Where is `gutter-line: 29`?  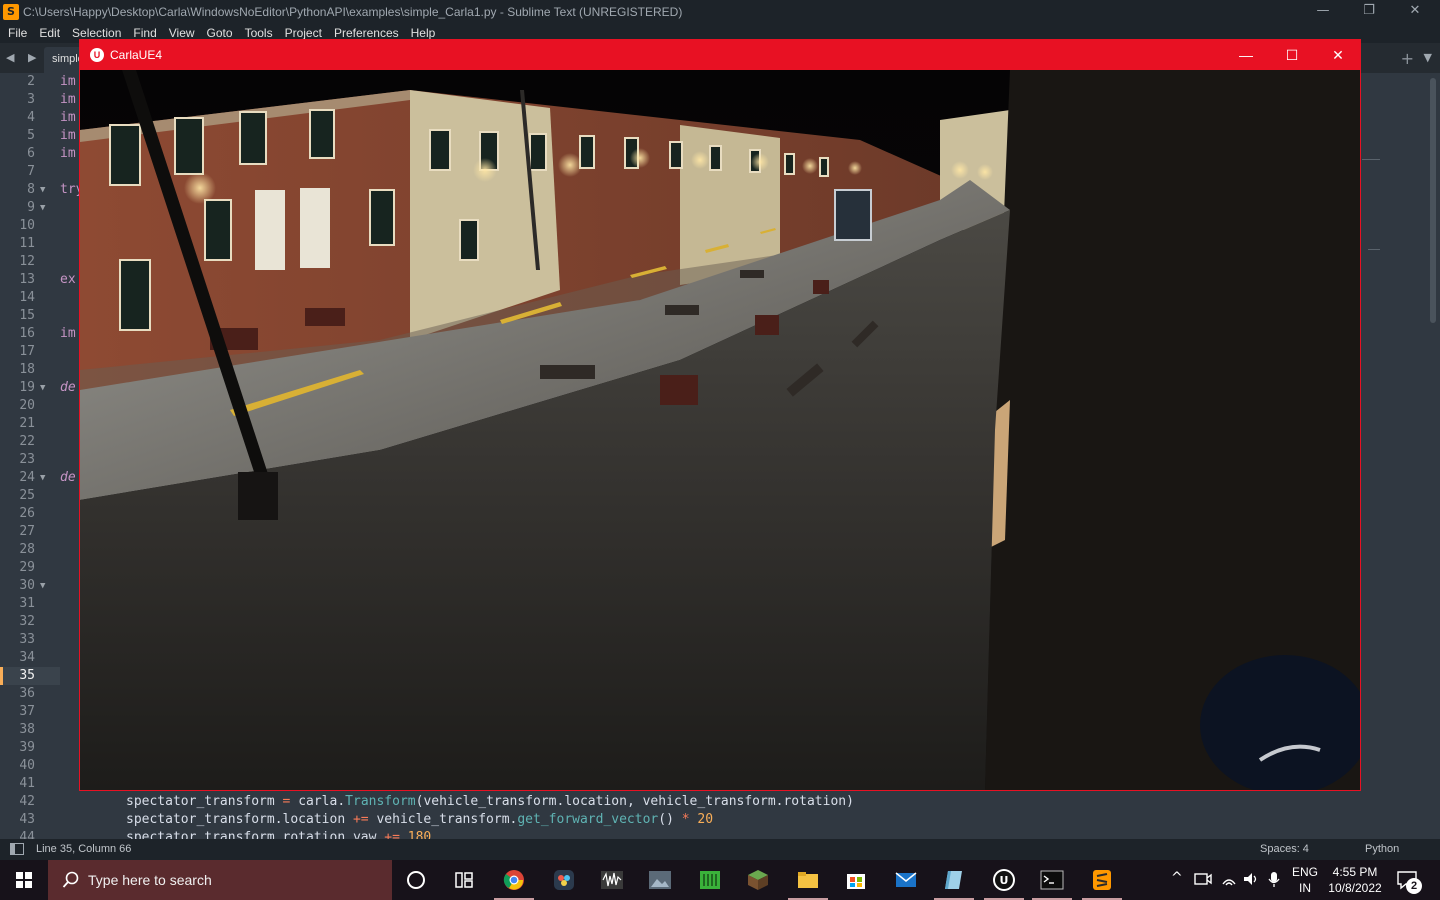 gutter-line: 29 is located at coordinates (30, 568).